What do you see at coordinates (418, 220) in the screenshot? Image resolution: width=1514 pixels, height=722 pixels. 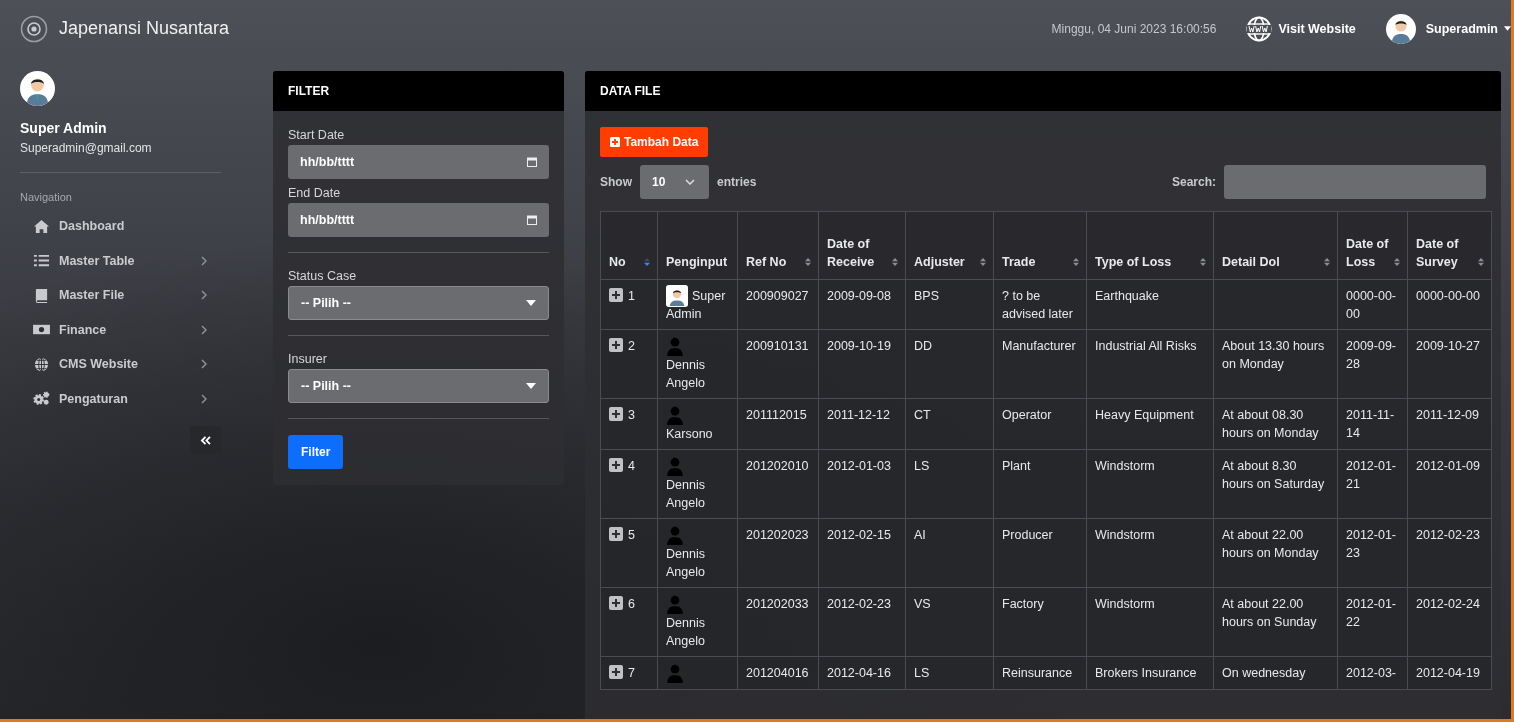 I see `end-date-field: hh/bb/tttt` at bounding box center [418, 220].